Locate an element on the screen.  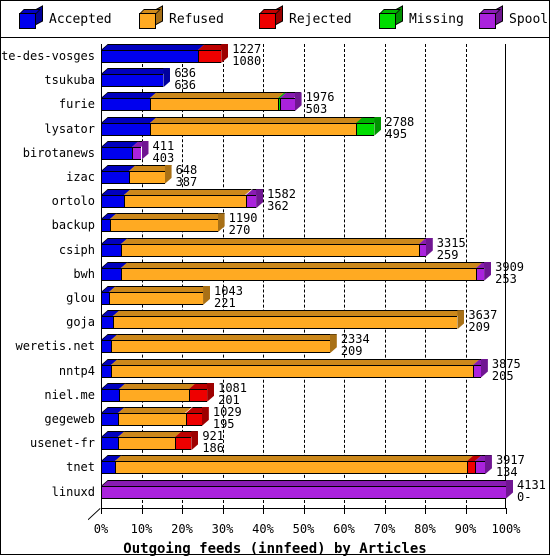
bar-row: 1227 1080 is located at coordinates (313, 55).